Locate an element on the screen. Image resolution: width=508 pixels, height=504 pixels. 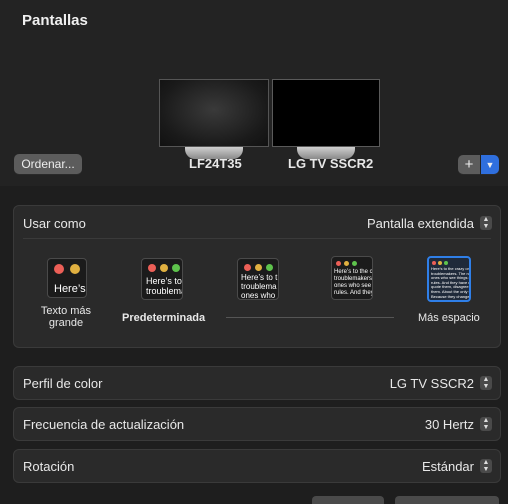
resolution-option-default: Here’s to t troublemak is located at coordinates (162, 279).